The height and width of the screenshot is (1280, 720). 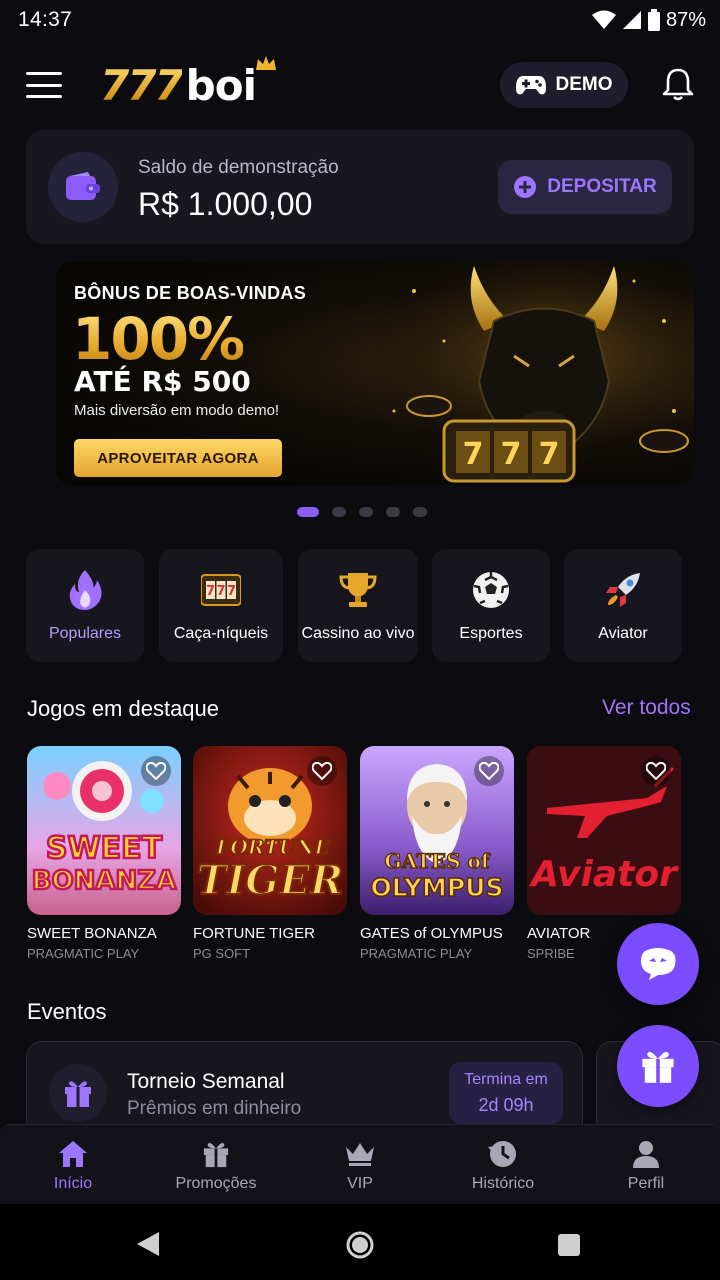 I want to click on battery-level: 87%, so click(x=685, y=19).